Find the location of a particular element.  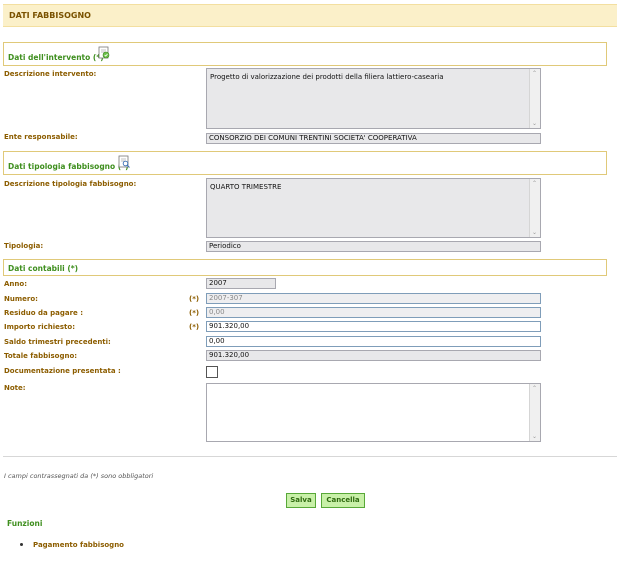

section-tipologia: Dati tipologia fabbisogno (*) is located at coordinates (305, 163).